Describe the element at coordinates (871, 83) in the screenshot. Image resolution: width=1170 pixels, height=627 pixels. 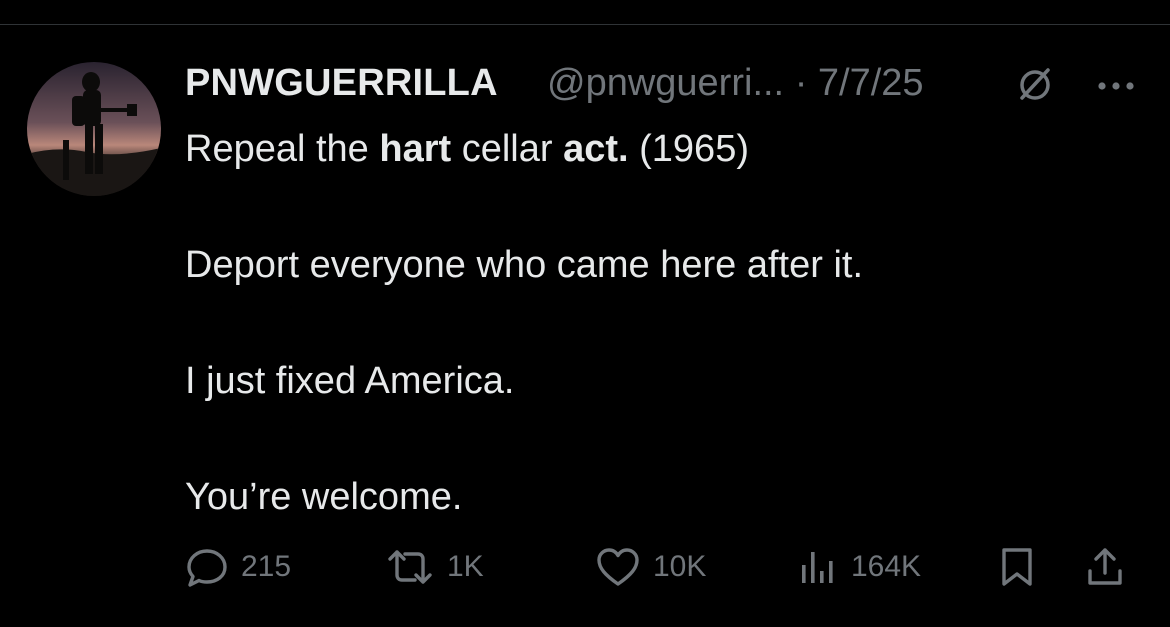
I see `tweet-date: 7/7/25` at that location.